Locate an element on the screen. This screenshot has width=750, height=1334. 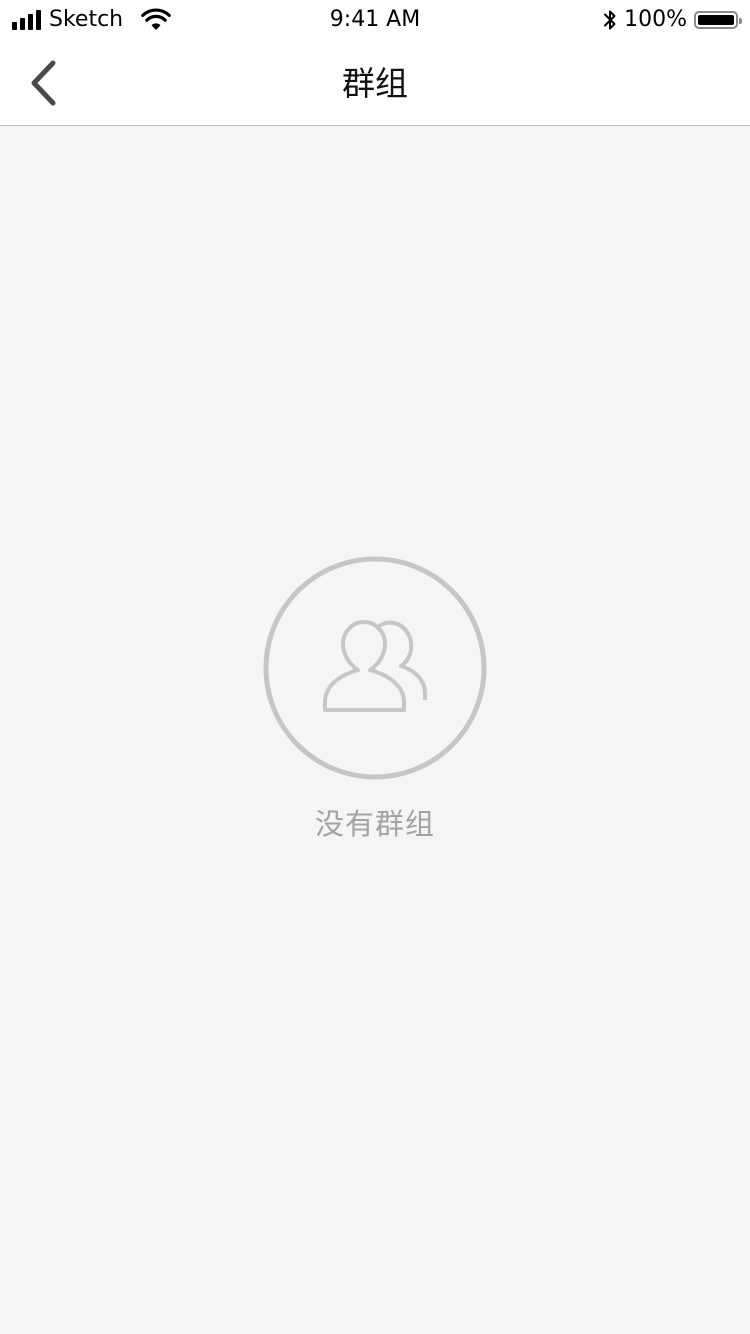
bluetooth-icon is located at coordinates (610, 20).